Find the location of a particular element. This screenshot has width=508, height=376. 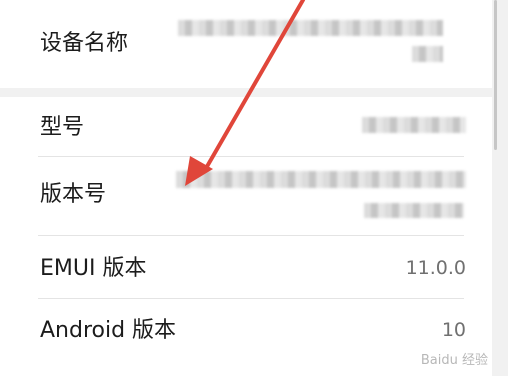

model-redaction is located at coordinates (414, 125).